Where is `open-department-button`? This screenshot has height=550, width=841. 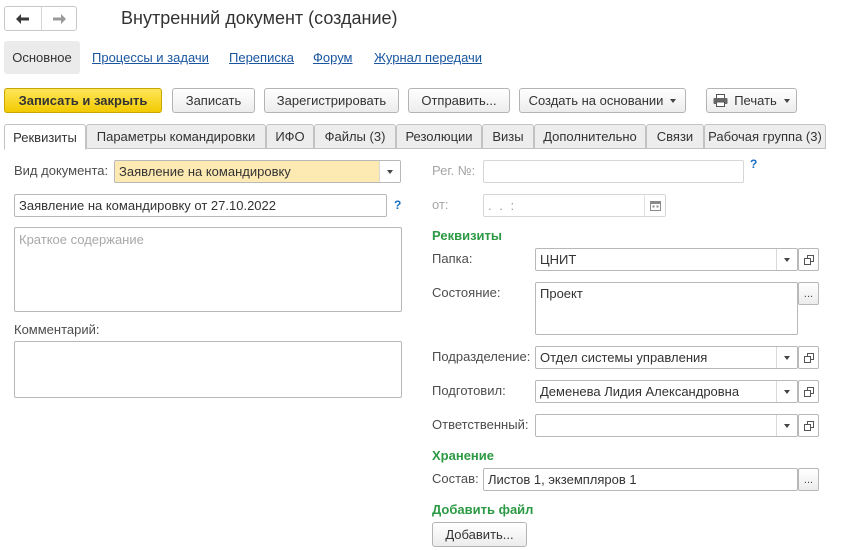
open-department-button is located at coordinates (808, 357).